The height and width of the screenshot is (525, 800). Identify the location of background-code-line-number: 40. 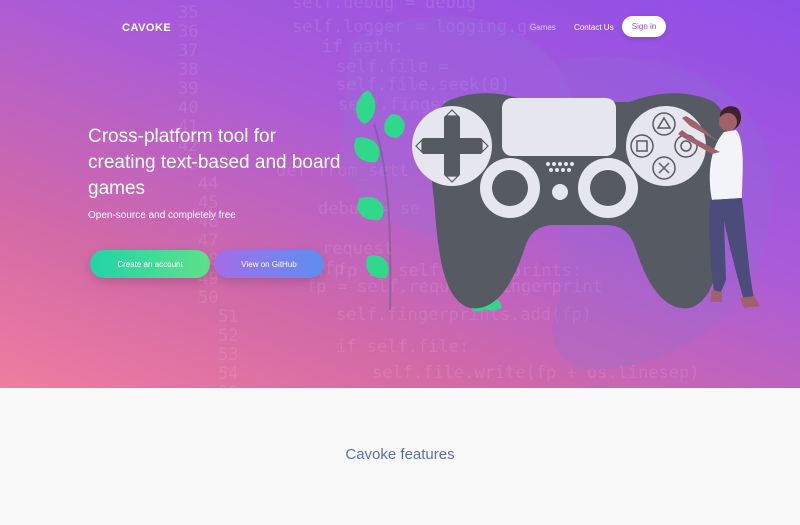
(188, 108).